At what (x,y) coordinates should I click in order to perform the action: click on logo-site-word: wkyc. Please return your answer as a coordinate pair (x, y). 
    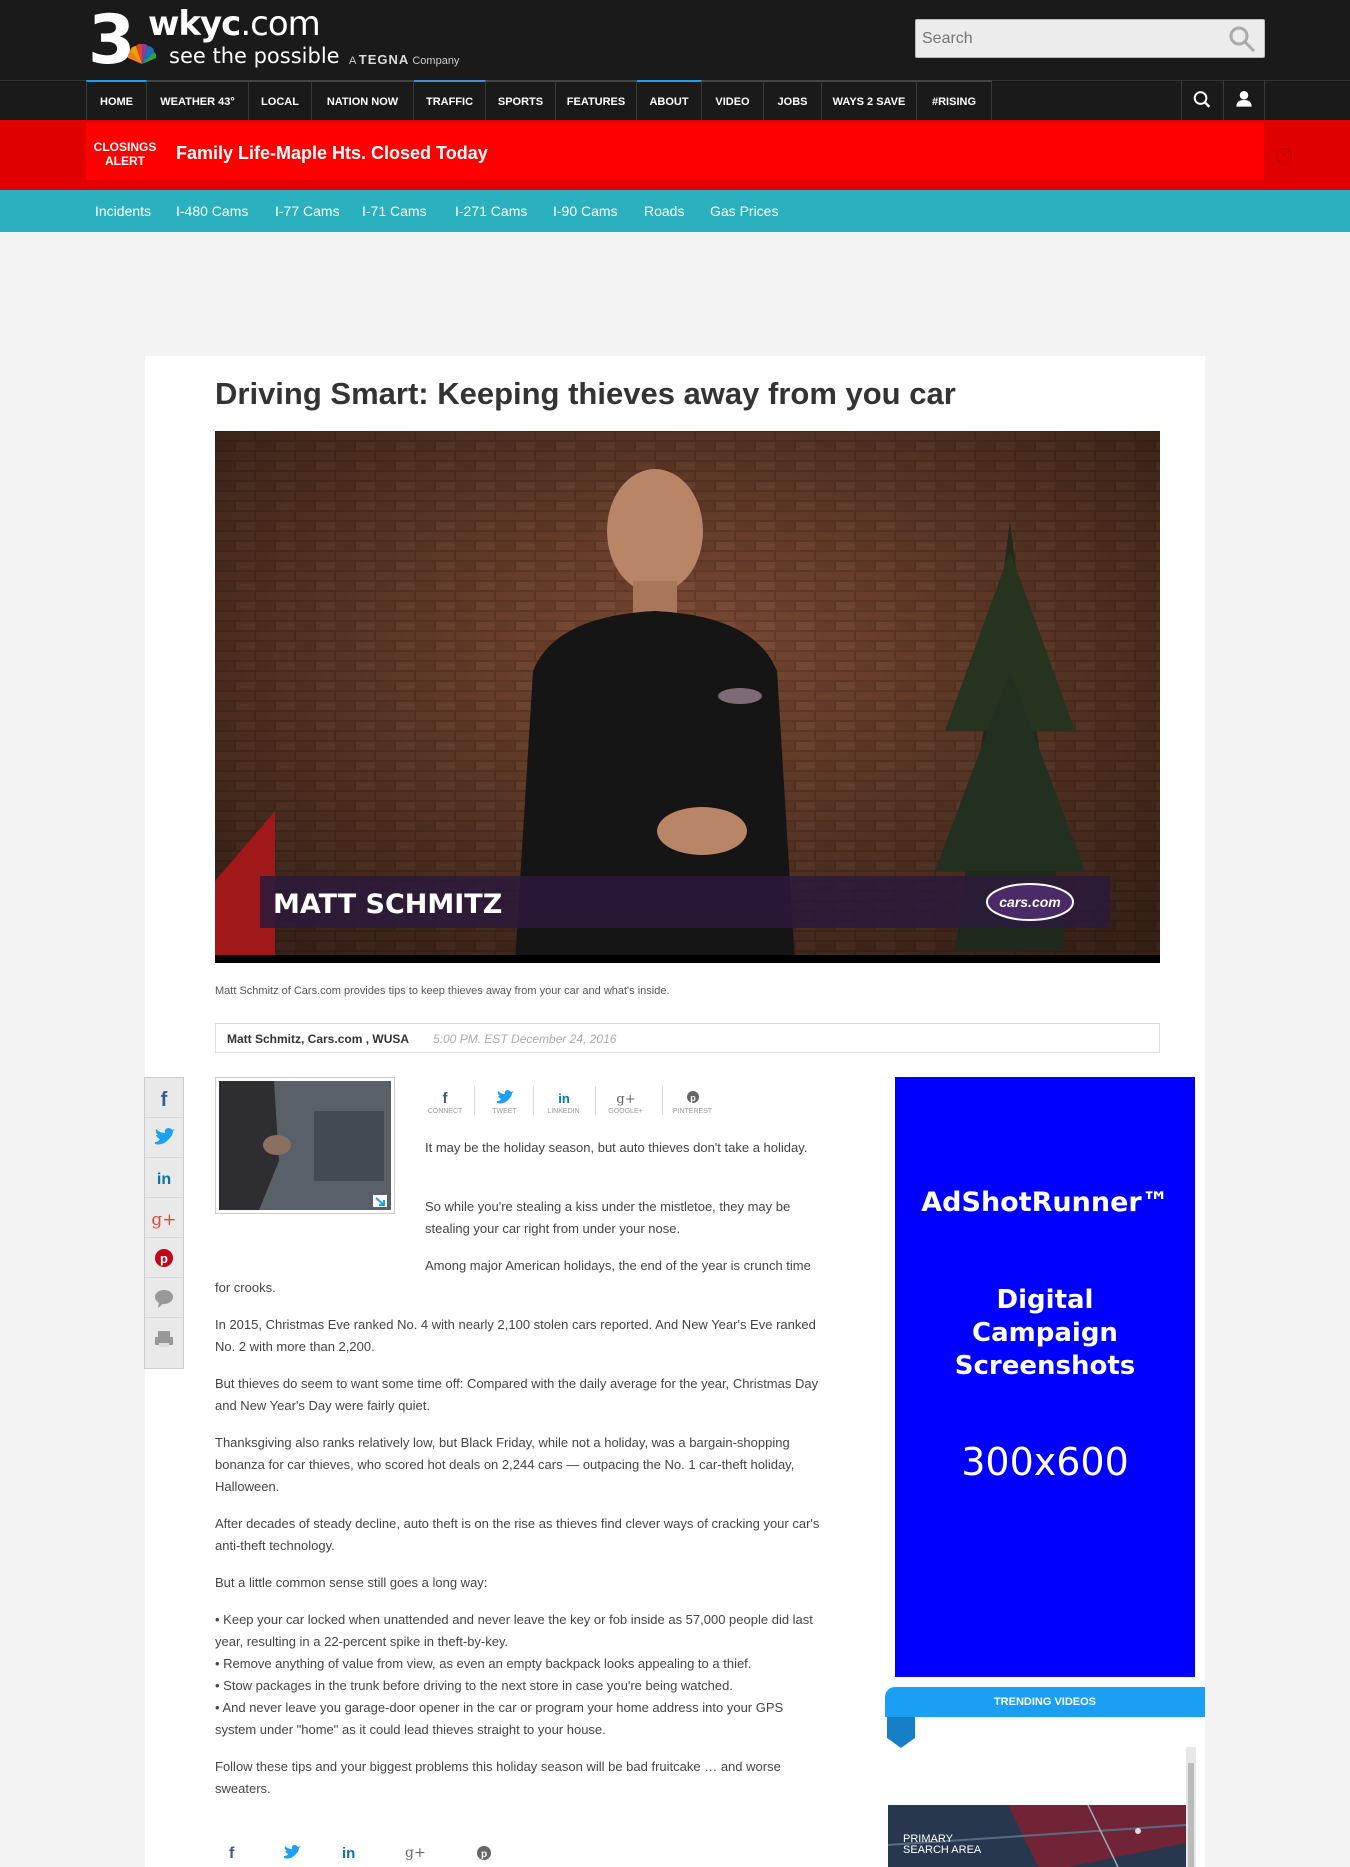
    Looking at the image, I should click on (194, 24).